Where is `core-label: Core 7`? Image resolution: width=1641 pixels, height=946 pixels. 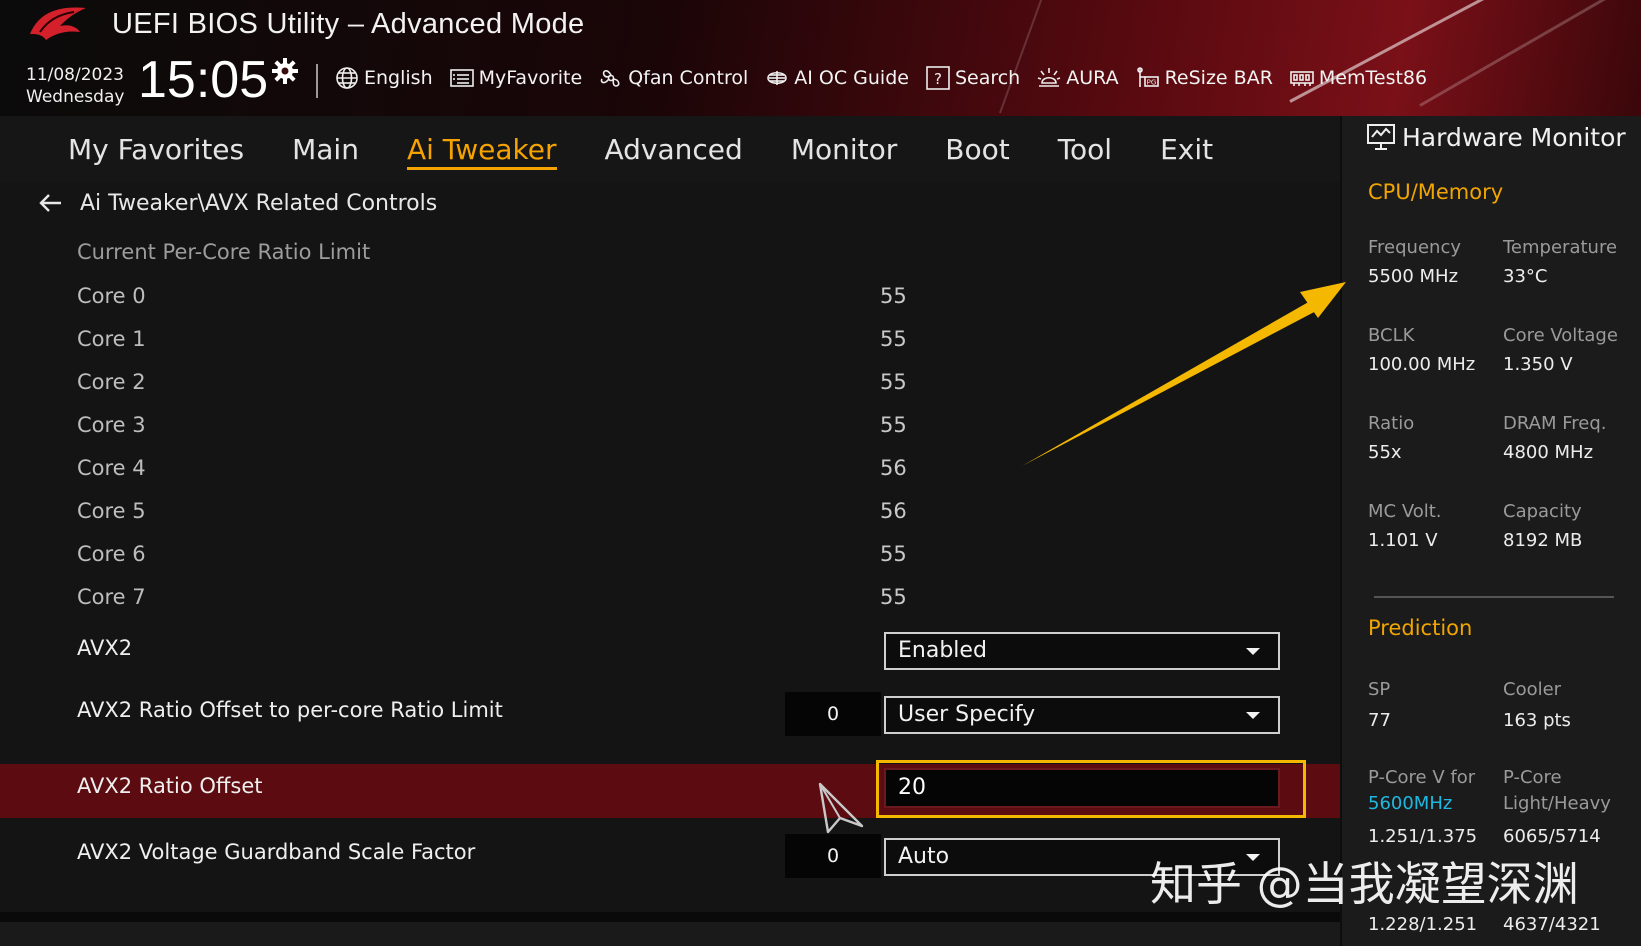
core-label: Core 7 is located at coordinates (111, 597).